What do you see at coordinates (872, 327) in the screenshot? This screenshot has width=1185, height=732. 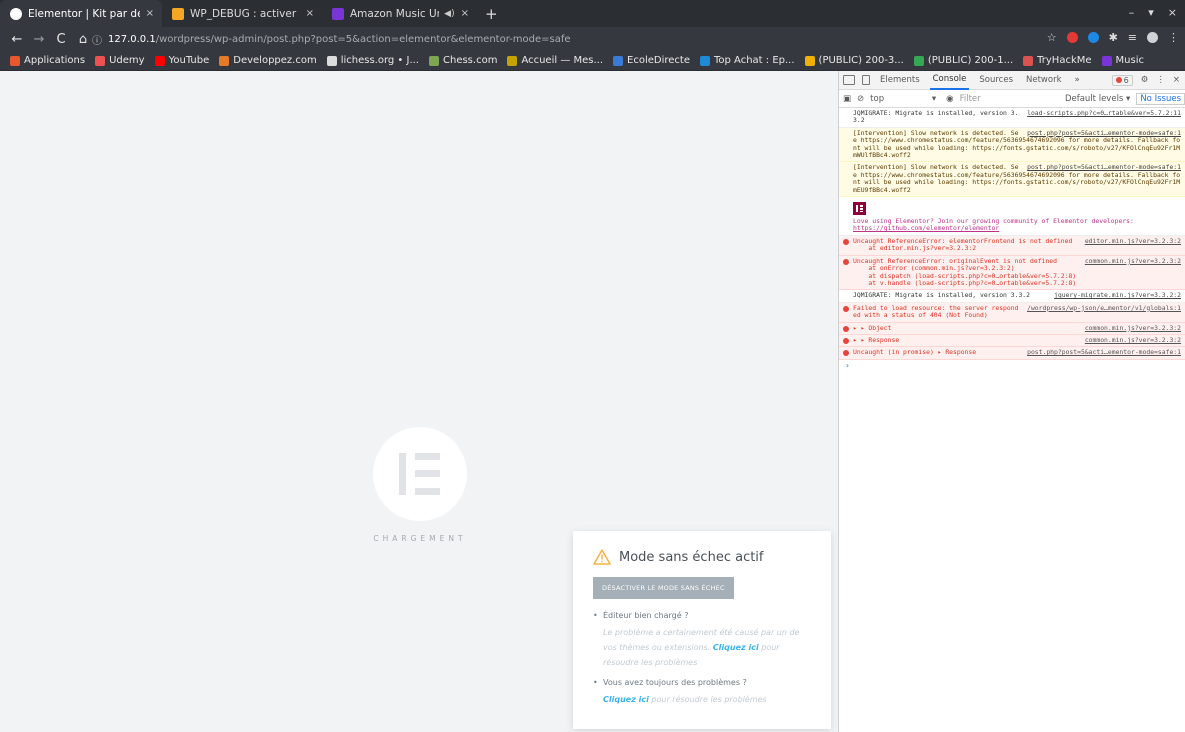 I see `message-text: ▸ ▸ Object` at bounding box center [872, 327].